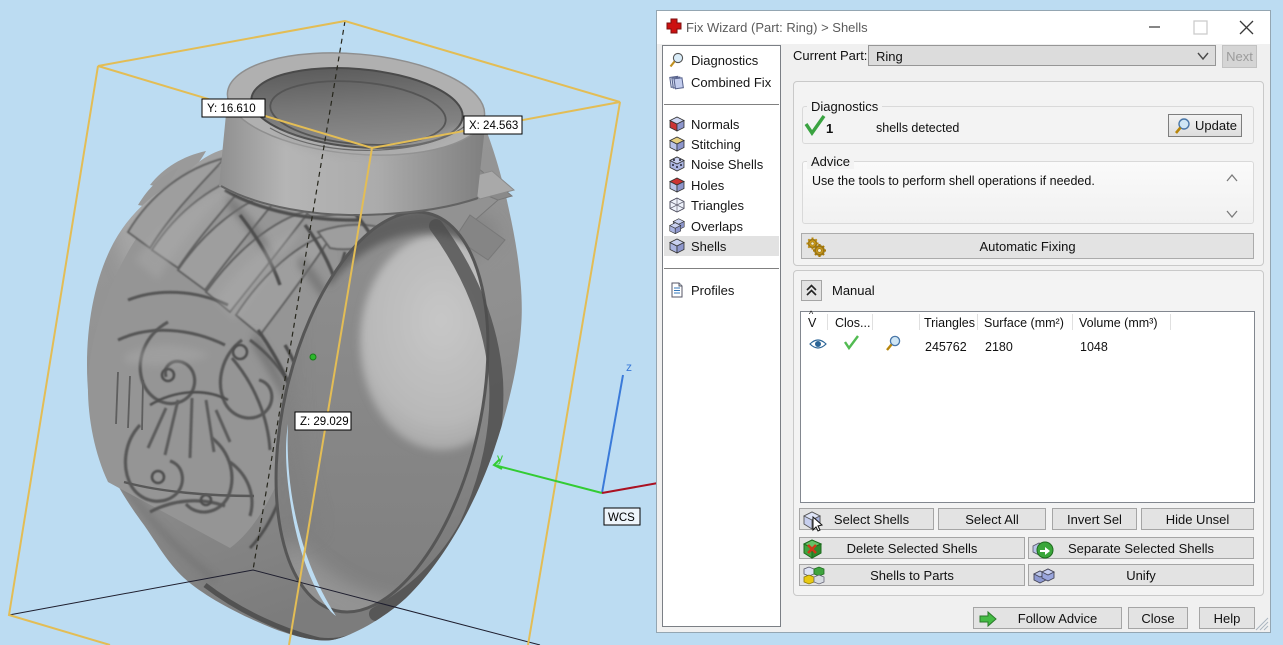 The image size is (1283, 645). I want to click on svg-text: y, so click(500, 458).